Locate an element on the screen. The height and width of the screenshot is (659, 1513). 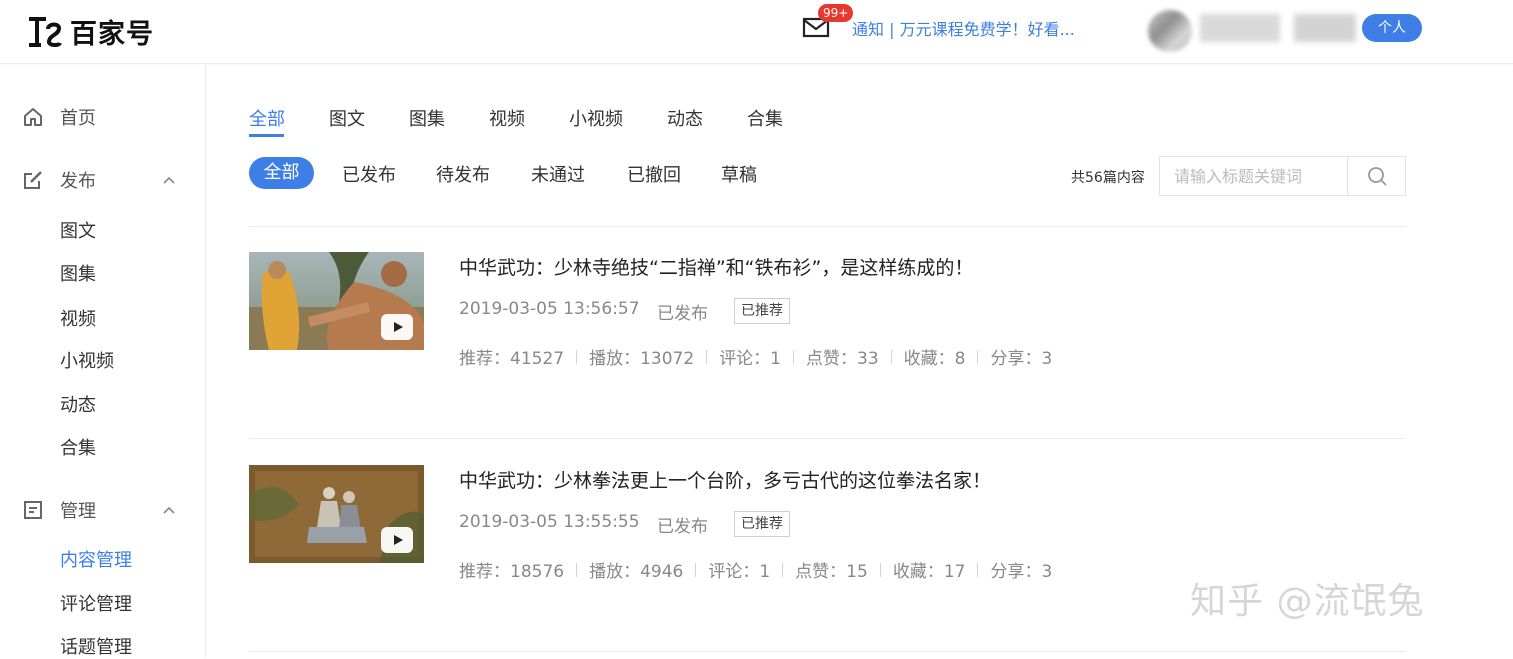
sidebar-item-comment-management: 评论管理 is located at coordinates (96, 603).